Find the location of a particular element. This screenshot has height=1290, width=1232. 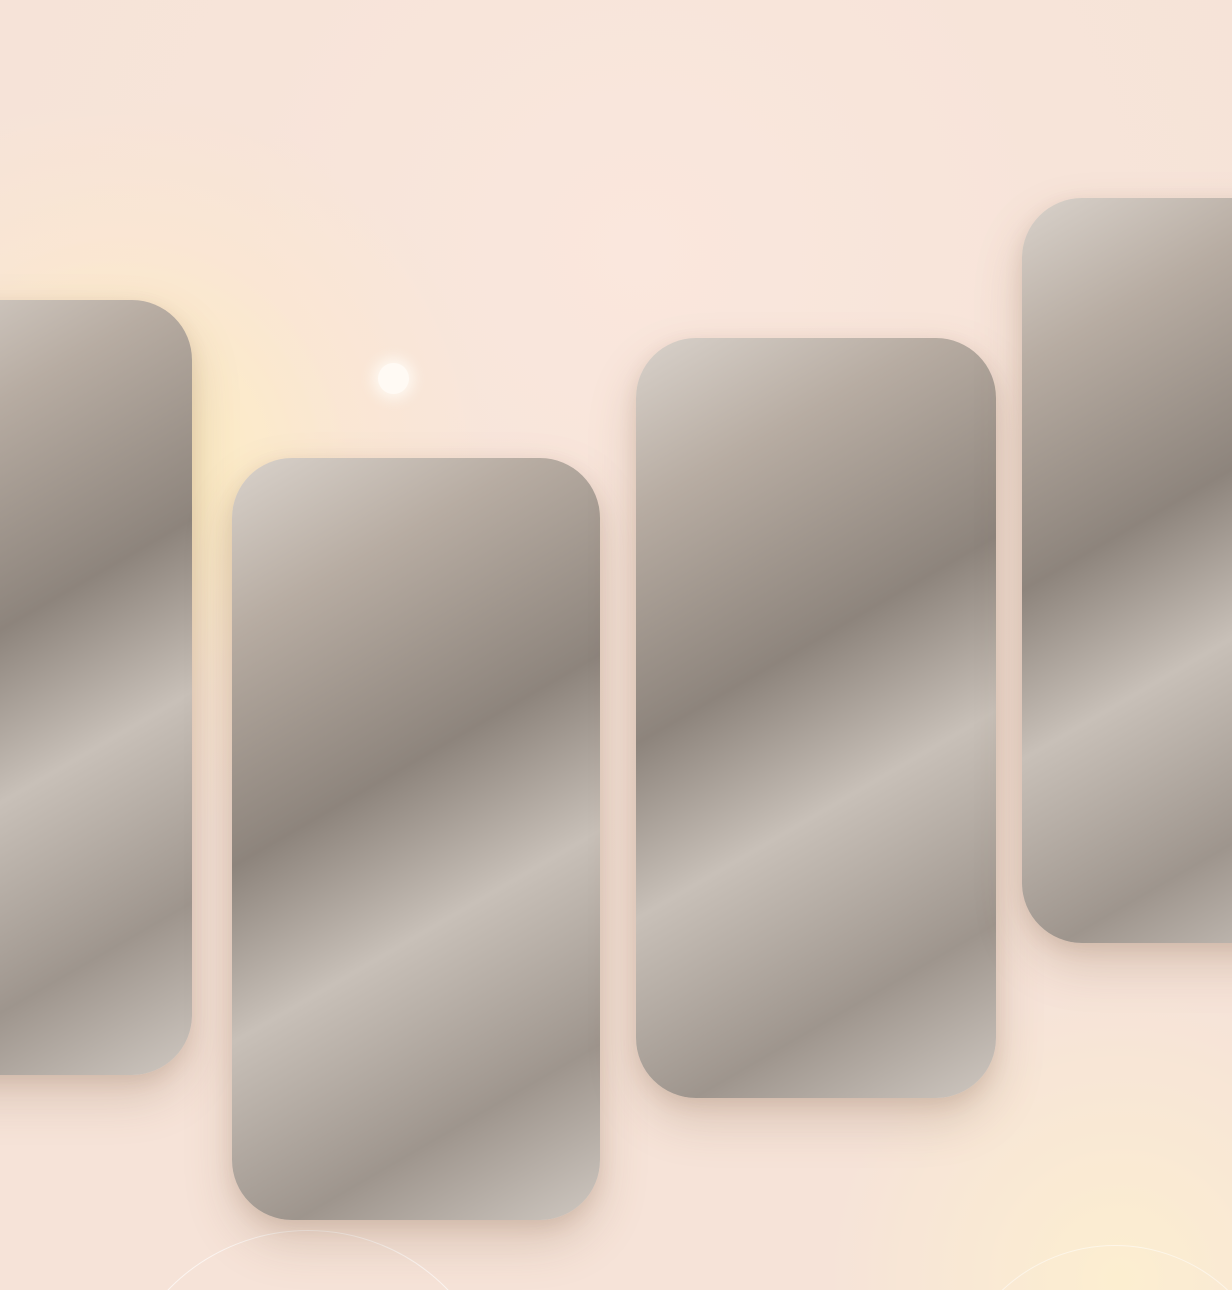

phone-mockup-apartment is located at coordinates (96, 687).